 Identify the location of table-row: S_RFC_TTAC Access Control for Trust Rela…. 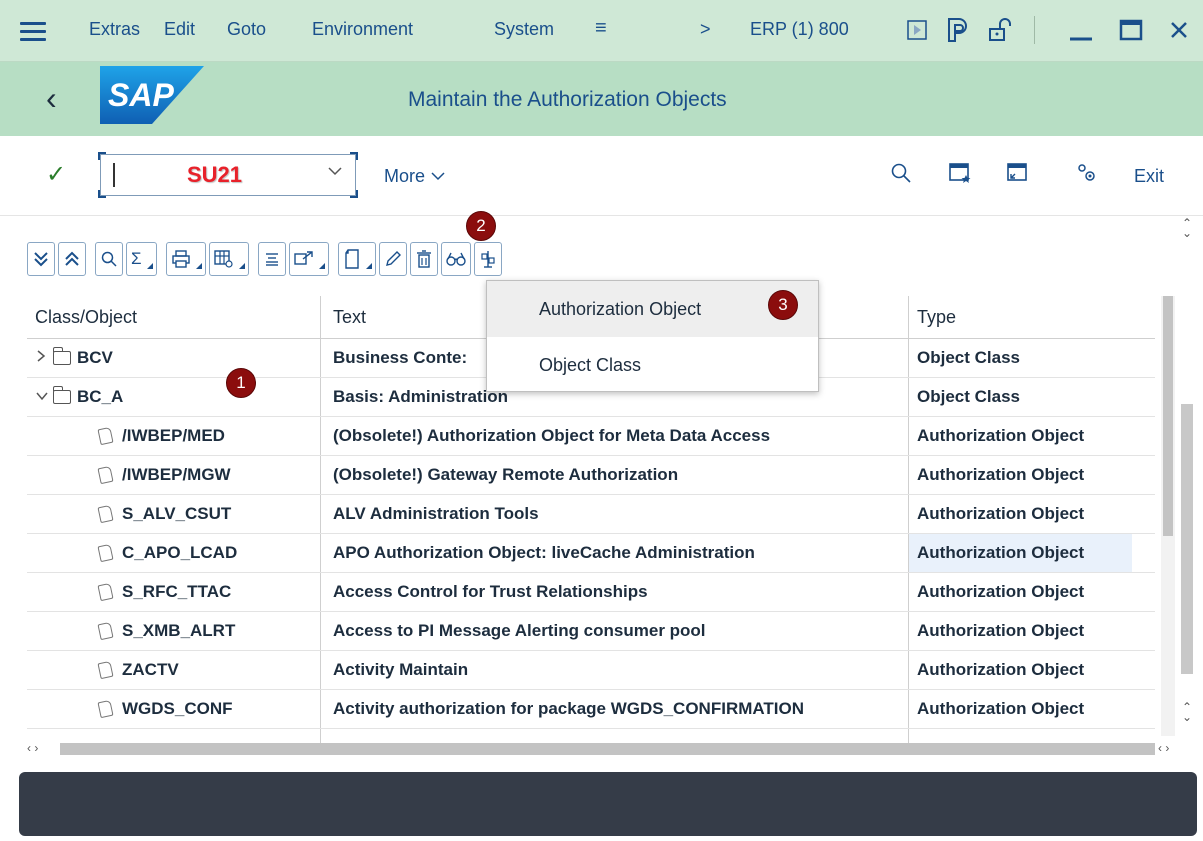
(591, 592).